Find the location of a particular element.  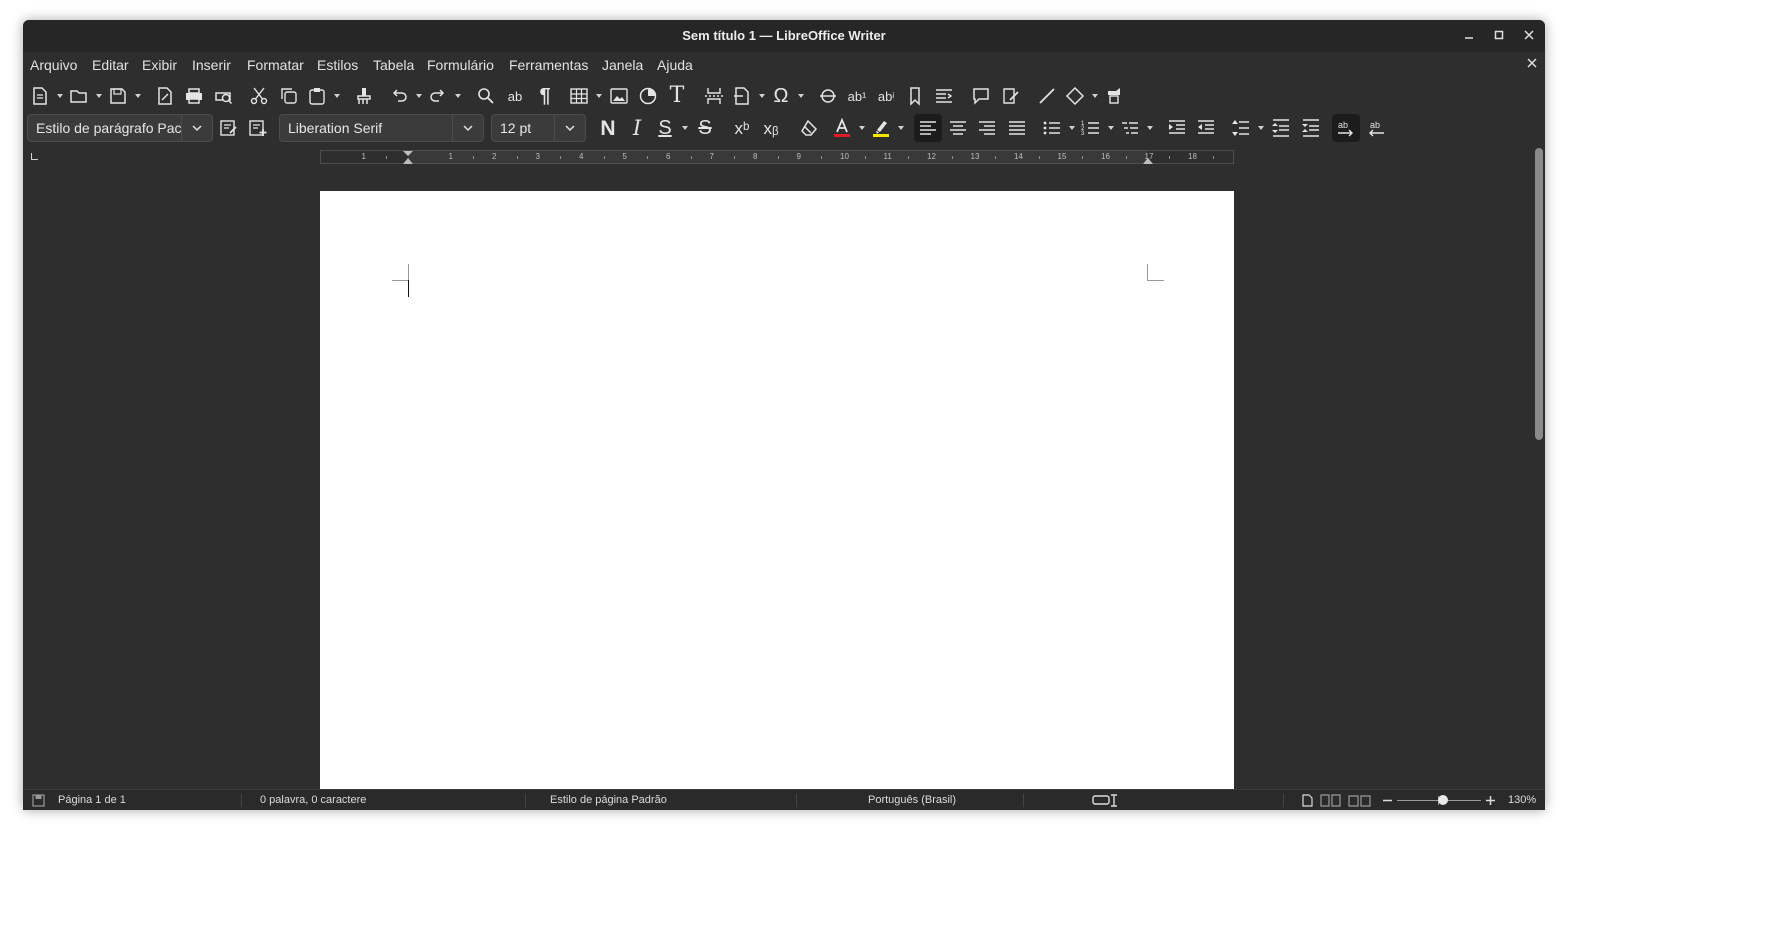

print-preview-icon is located at coordinates (224, 96).